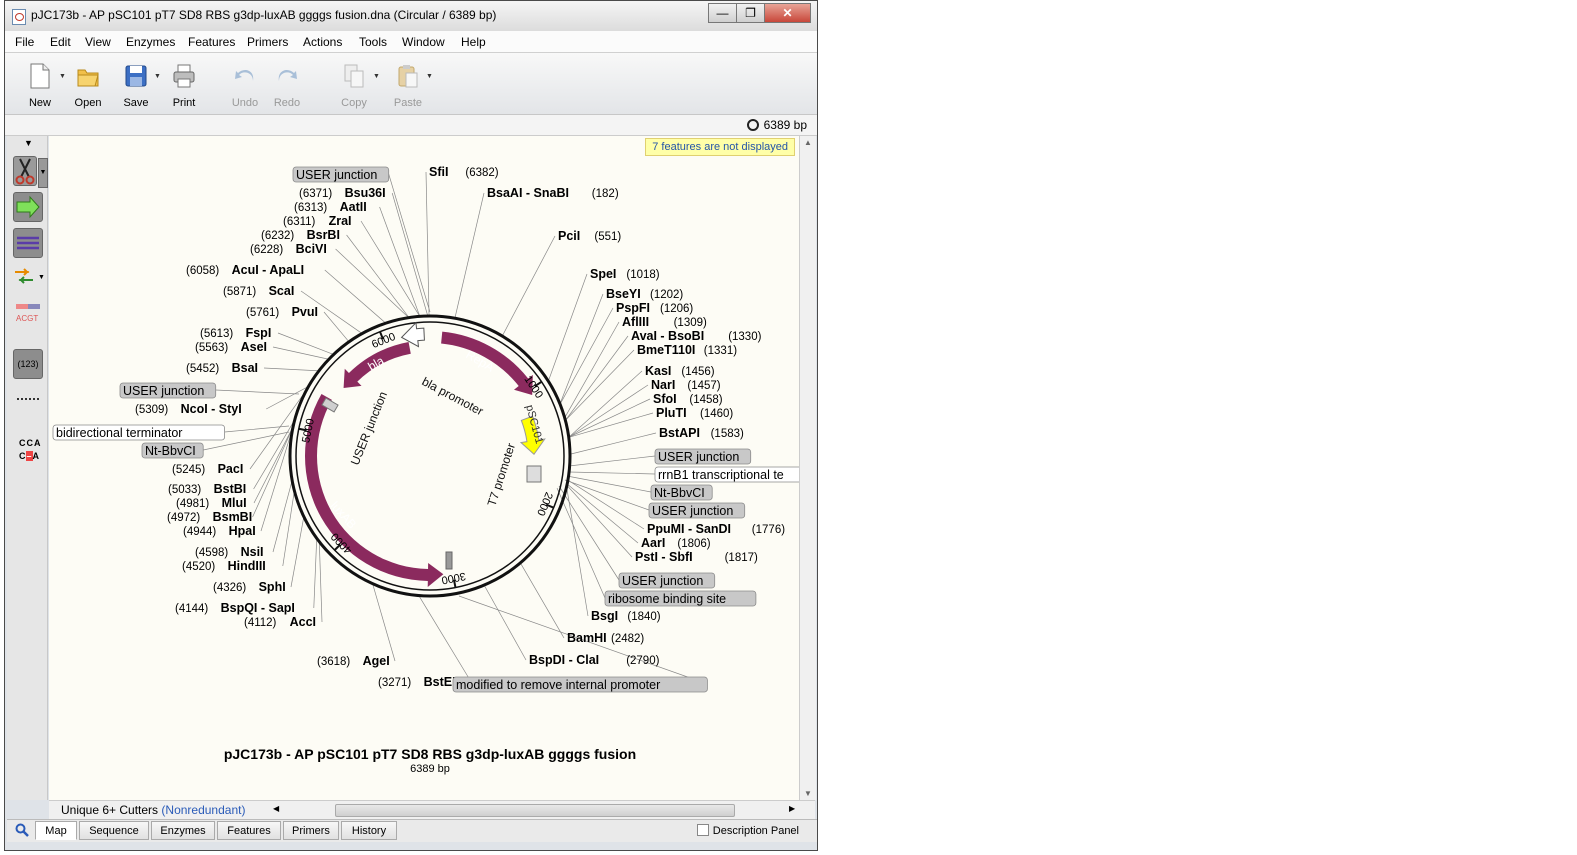 This screenshot has height=855, width=1577. I want to click on menu-help: Help, so click(473, 42).